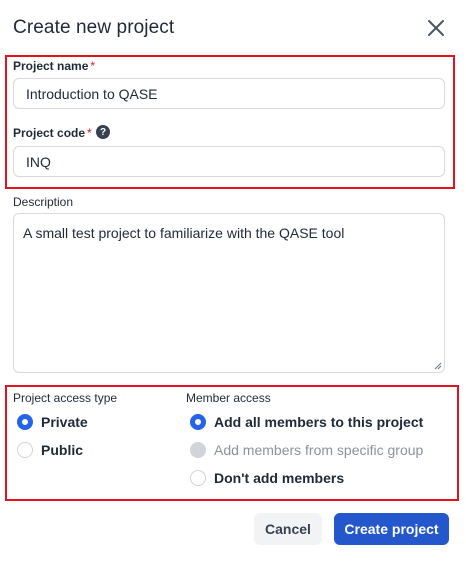  I want to click on question-circle-icon: ?, so click(103, 132).